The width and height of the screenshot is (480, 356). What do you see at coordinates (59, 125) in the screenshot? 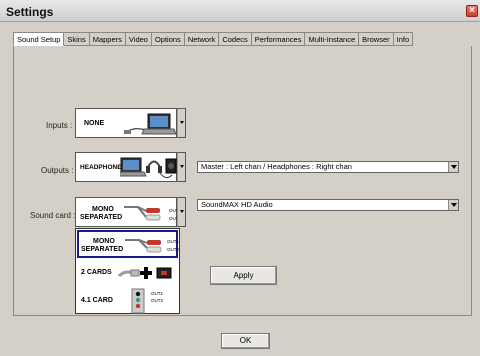
I see `inputs-label: Inputs :` at bounding box center [59, 125].